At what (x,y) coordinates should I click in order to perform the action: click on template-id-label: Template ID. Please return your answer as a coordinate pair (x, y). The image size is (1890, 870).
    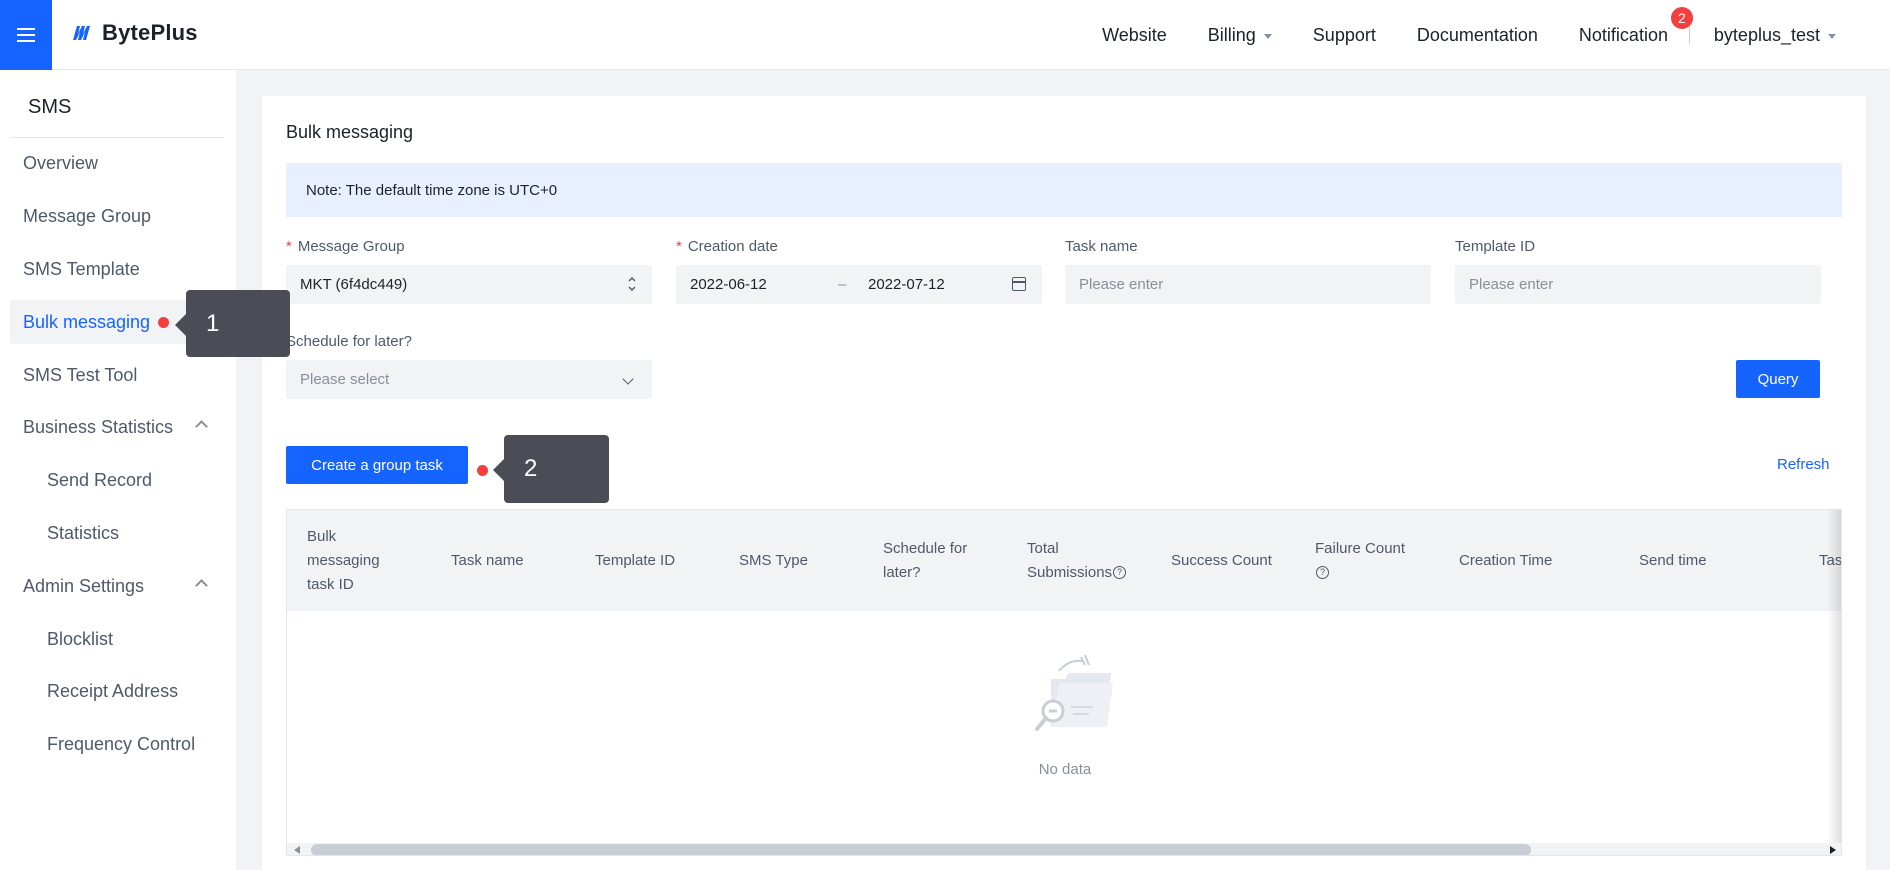
    Looking at the image, I should click on (1495, 246).